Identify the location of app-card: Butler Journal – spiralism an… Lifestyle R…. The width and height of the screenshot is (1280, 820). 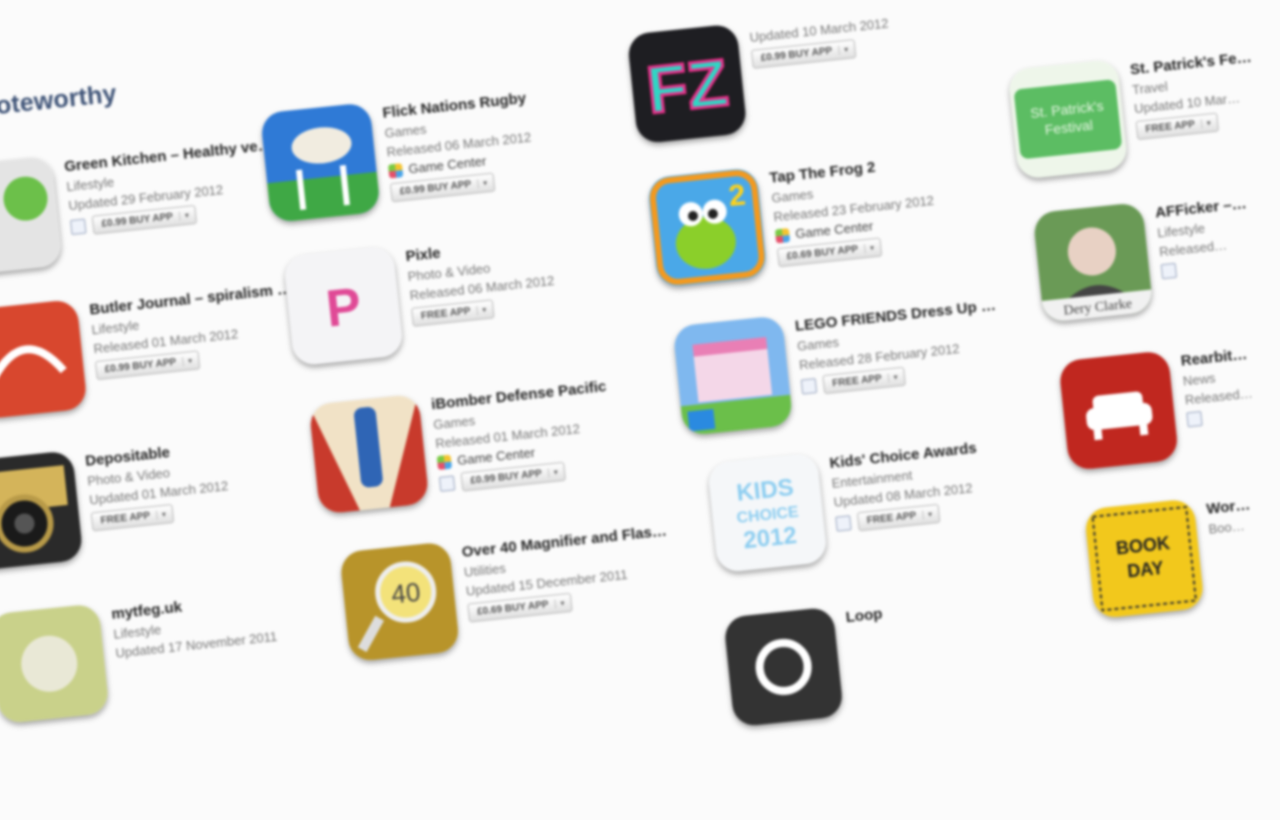
(154, 355).